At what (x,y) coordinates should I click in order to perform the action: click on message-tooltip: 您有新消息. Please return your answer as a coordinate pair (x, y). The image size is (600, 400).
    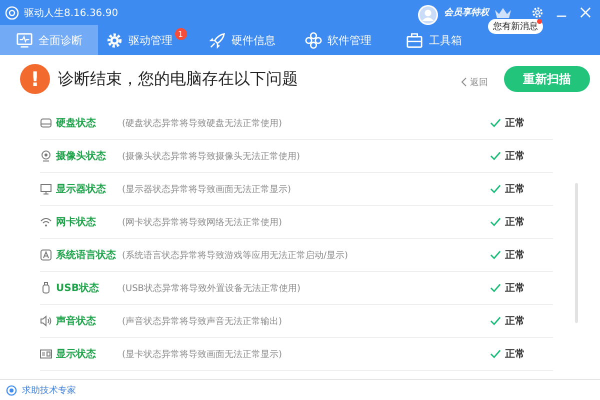
    Looking at the image, I should click on (515, 26).